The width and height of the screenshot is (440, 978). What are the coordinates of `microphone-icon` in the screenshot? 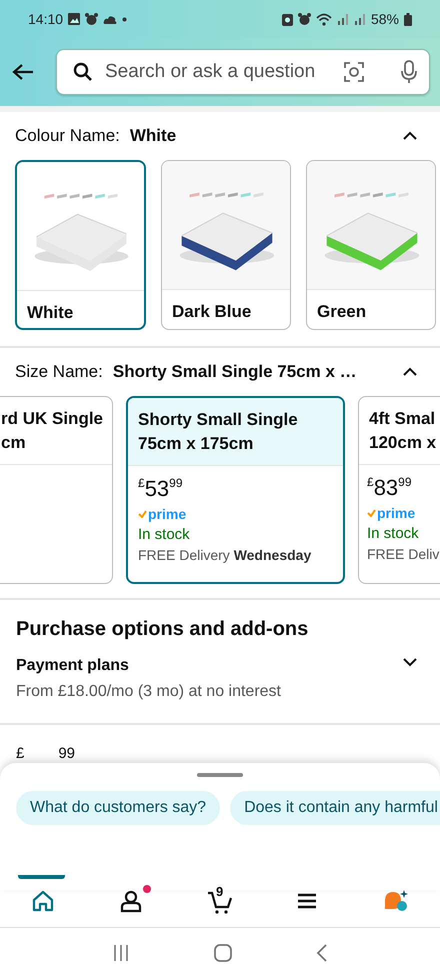 It's located at (409, 72).